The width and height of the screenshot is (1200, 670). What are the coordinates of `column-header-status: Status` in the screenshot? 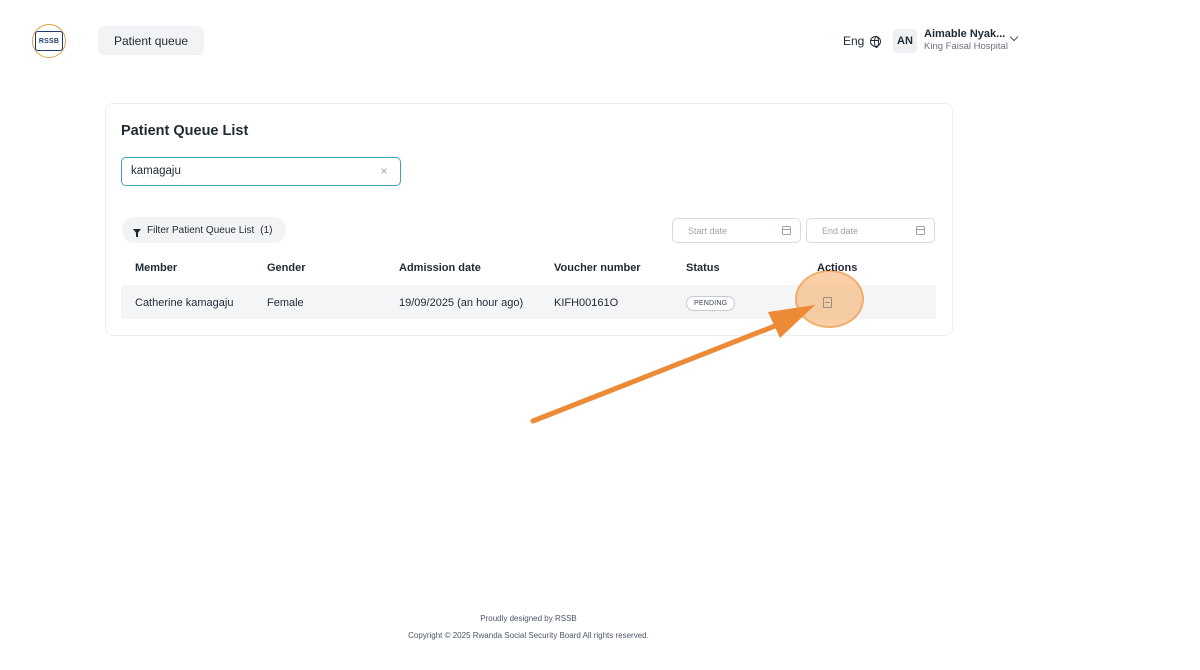 It's located at (703, 268).